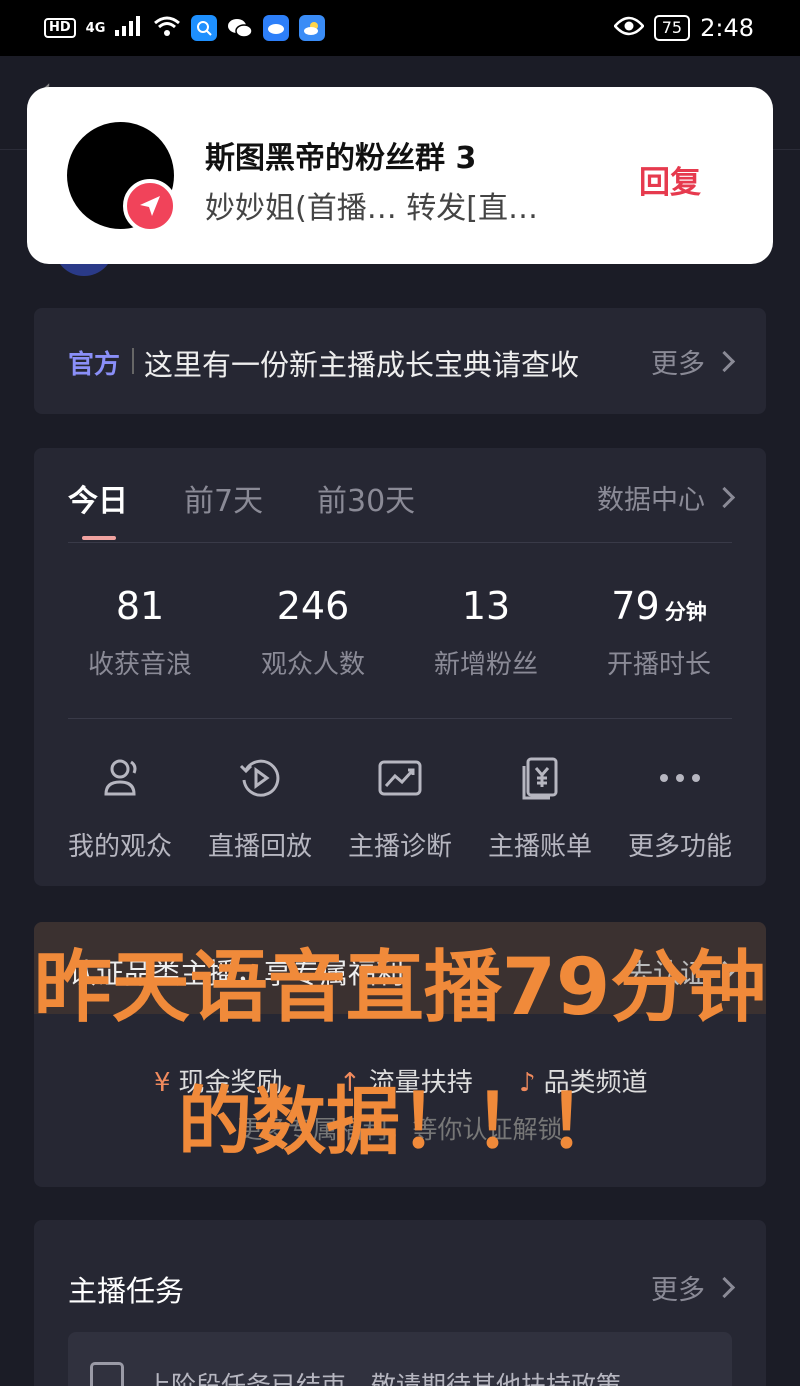 The image size is (800, 1386). What do you see at coordinates (107, 1374) in the screenshot?
I see `task-list-icon` at bounding box center [107, 1374].